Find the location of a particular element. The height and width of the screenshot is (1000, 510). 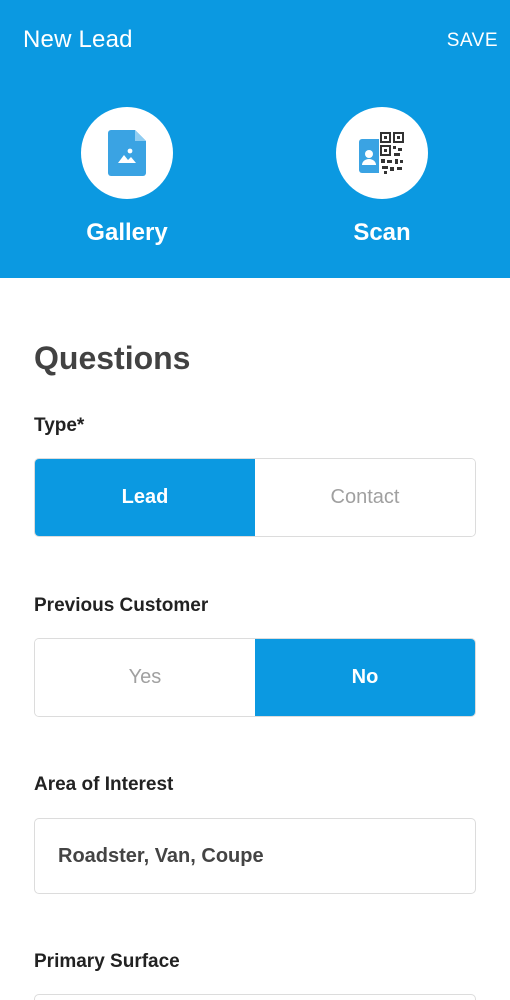

previous-customer-segmented-control: Yes No is located at coordinates (255, 677).